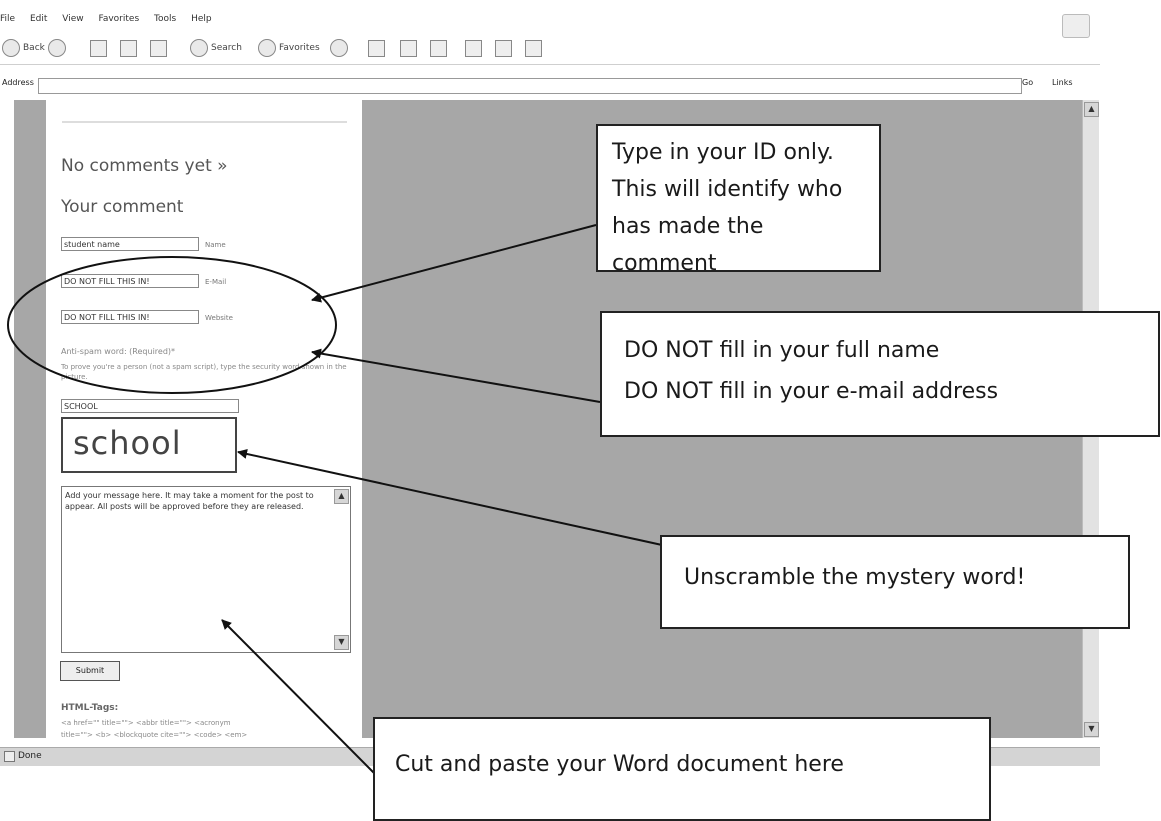 Image resolution: width=1161 pixels, height=821 pixels. Describe the element at coordinates (811, 391) in the screenshot. I see `callout-email-line: DO NOT fill in your e-mail address` at that location.